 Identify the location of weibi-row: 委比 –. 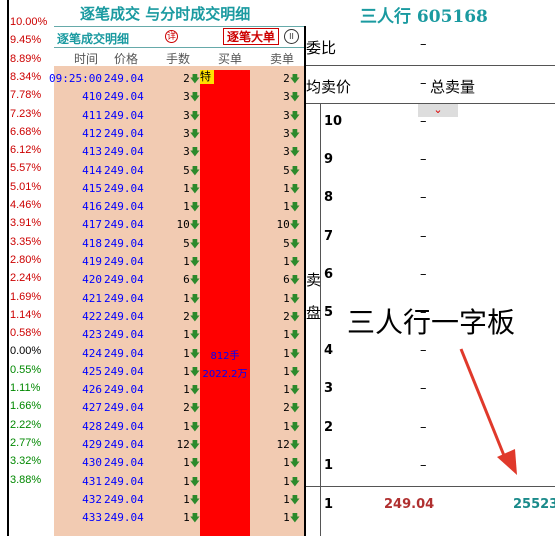
(430, 46).